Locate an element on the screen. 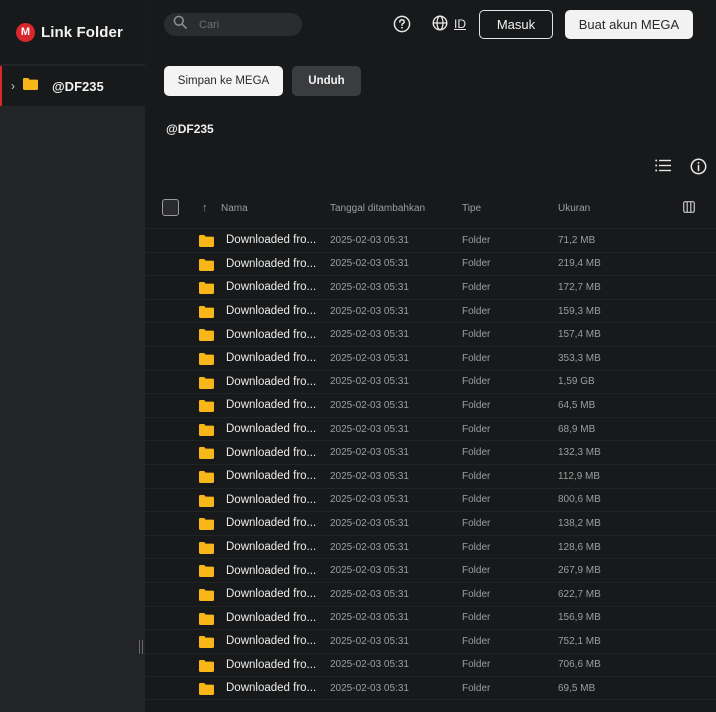 The image size is (716, 712). row-size: 132,3 MB is located at coordinates (579, 453).